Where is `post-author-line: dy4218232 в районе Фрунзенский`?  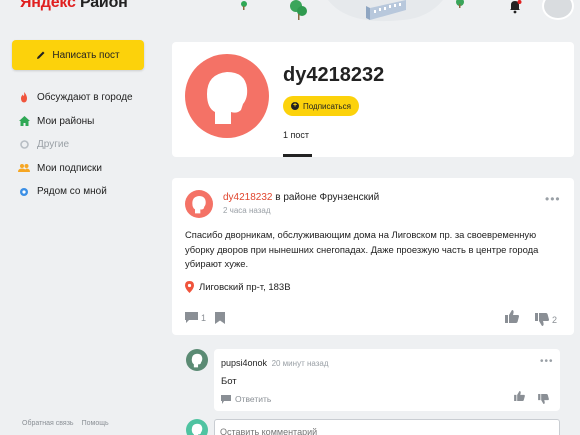
post-author-line: dy4218232 в районе Фрунзенский is located at coordinates (301, 197).